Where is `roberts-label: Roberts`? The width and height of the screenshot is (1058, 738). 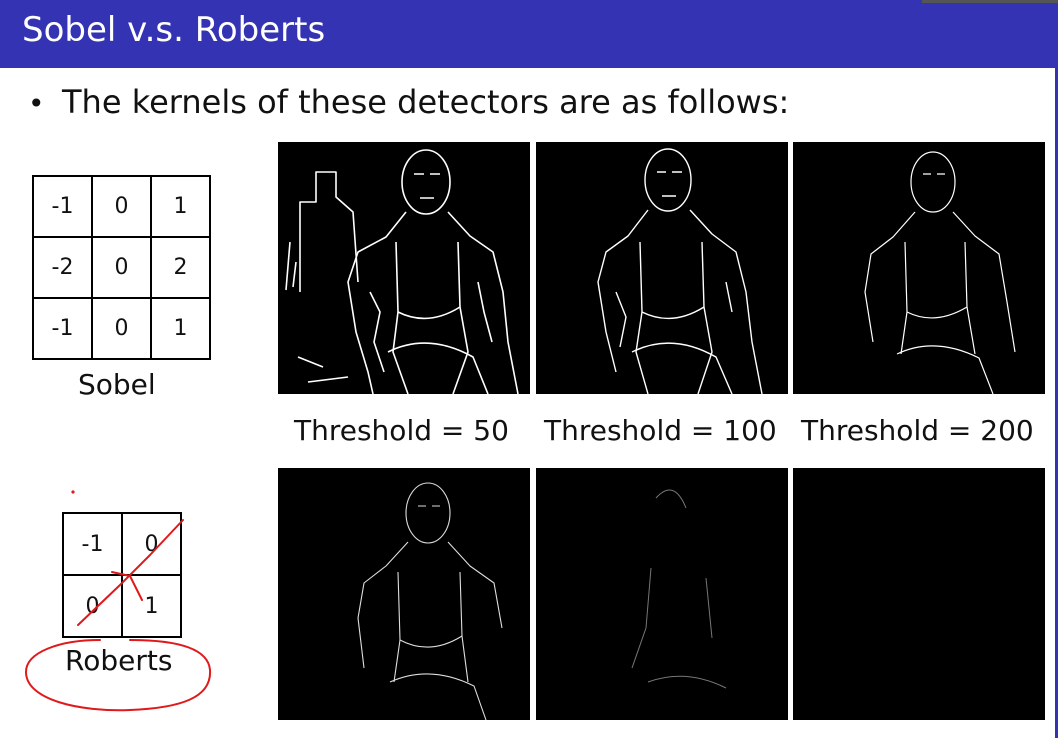 roberts-label: Roberts is located at coordinates (119, 660).